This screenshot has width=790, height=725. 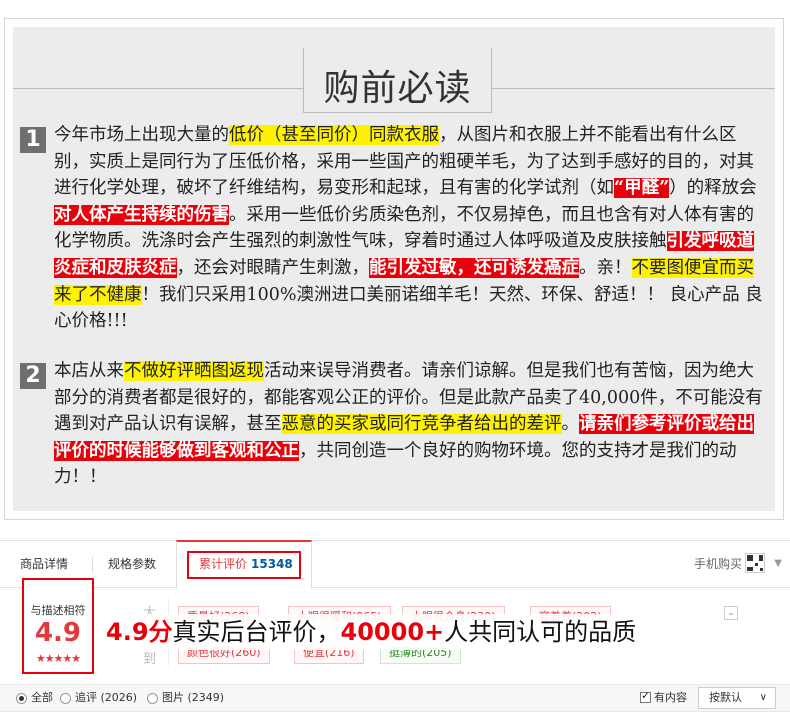 I want to click on tab-specifications: 规格参数, so click(x=132, y=564).